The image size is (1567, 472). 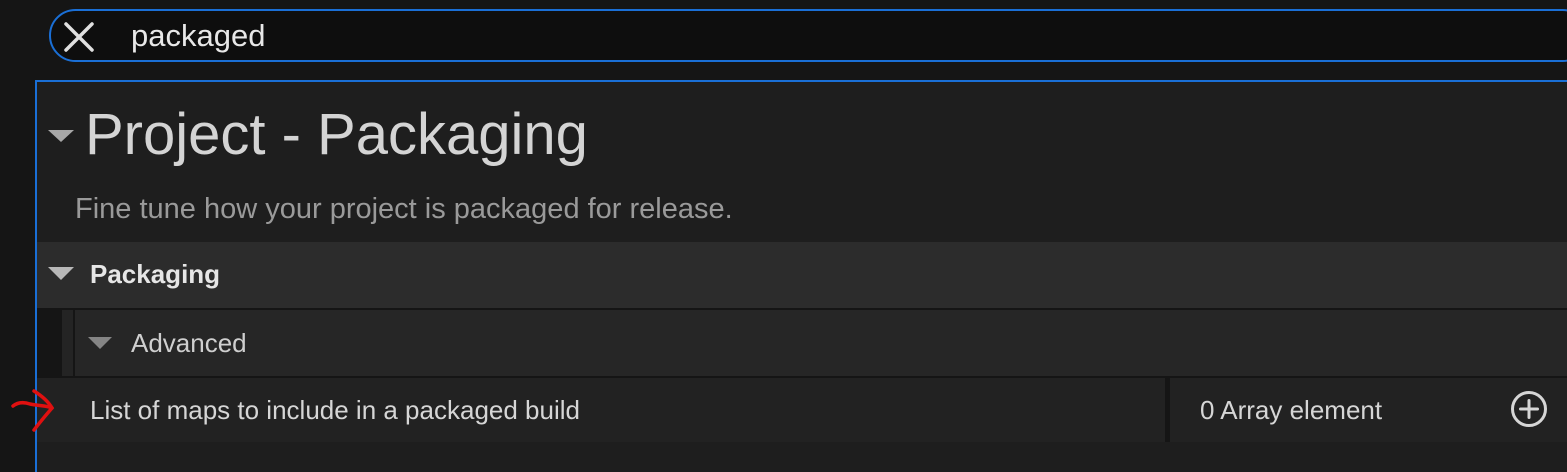 What do you see at coordinates (67, 343) in the screenshot?
I see `indent-bar` at bounding box center [67, 343].